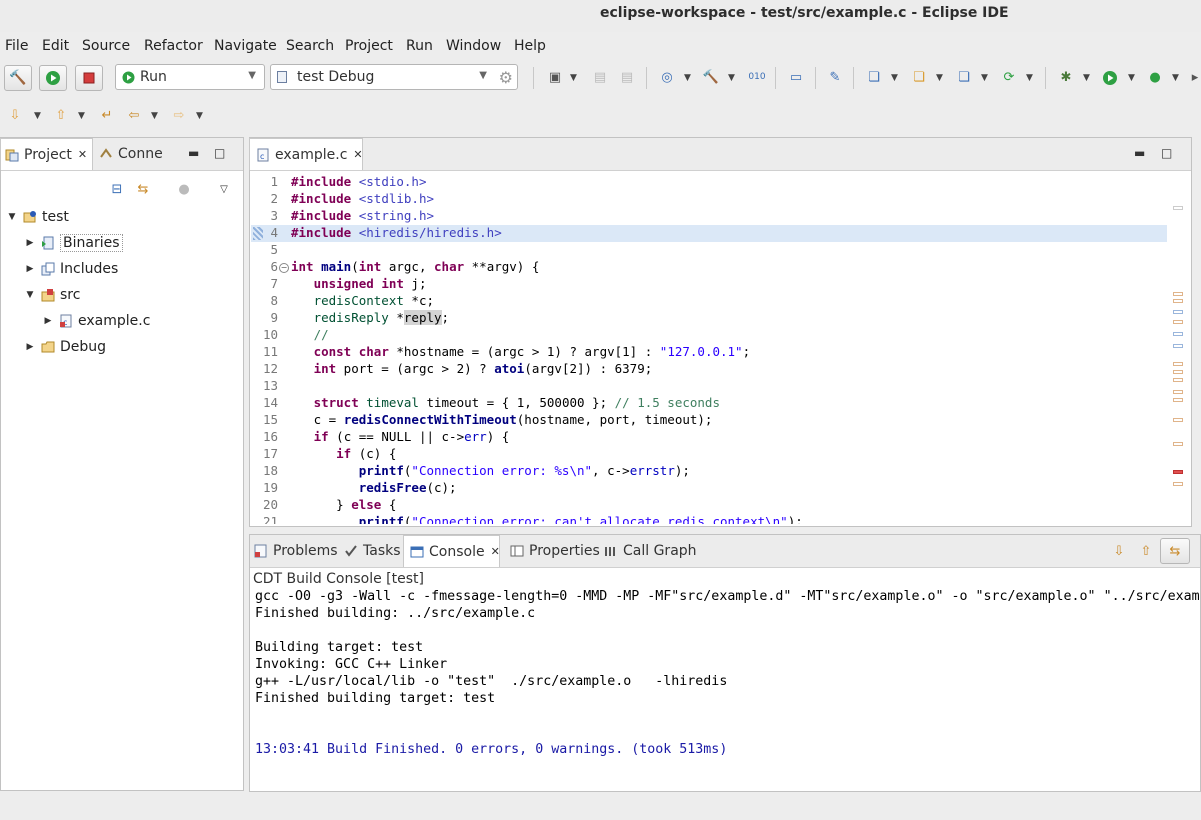 The width and height of the screenshot is (1201, 820). Describe the element at coordinates (396, 232) in the screenshot. I see `code-line: #include <hiredis/hiredis.h>` at that location.